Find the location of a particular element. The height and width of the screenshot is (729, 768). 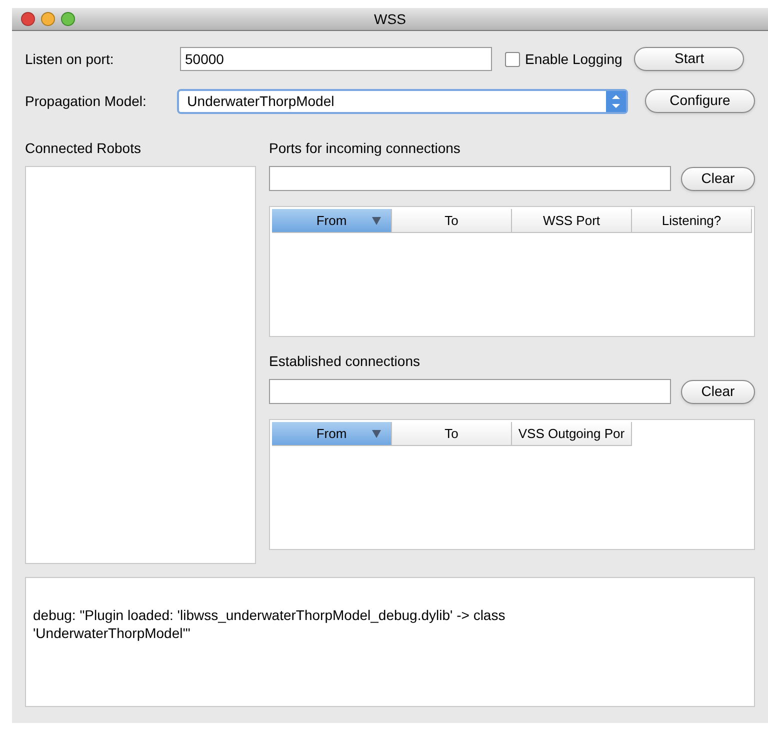

push-button: Start is located at coordinates (689, 58).